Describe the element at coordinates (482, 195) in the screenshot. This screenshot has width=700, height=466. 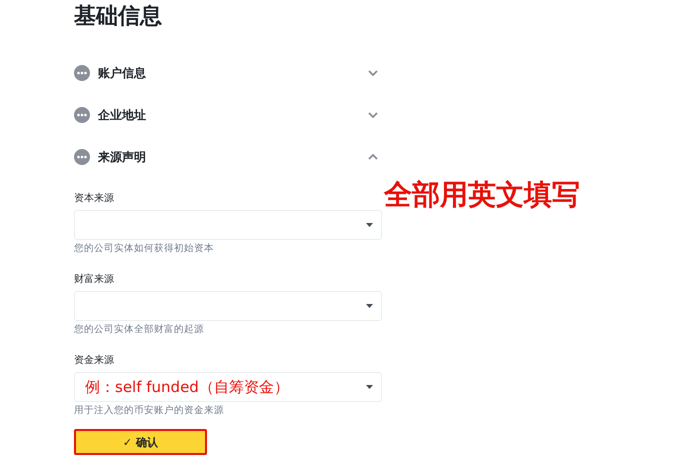
I see `annotation-text: 全部用英文填写` at that location.